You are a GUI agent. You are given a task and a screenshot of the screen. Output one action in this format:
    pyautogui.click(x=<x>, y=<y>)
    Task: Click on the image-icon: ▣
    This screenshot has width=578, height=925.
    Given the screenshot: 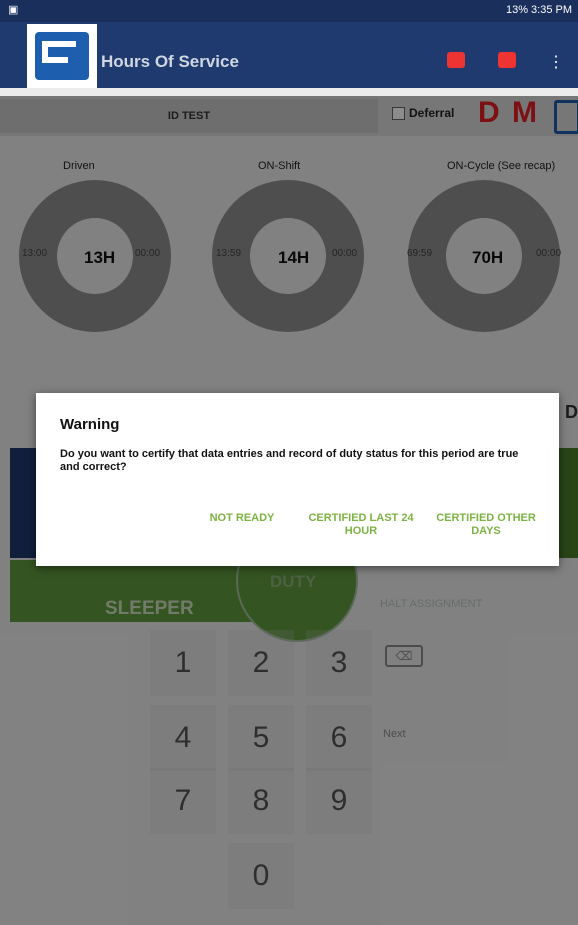 What is the action you would take?
    pyautogui.click(x=13, y=10)
    